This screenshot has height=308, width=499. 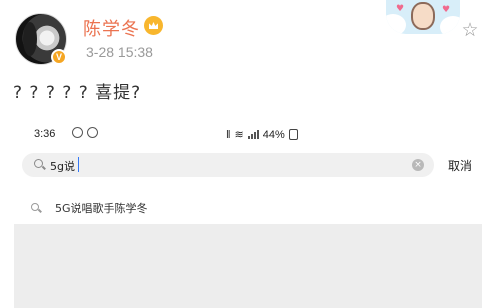 I want to click on signal-icon, so click(x=253, y=134).